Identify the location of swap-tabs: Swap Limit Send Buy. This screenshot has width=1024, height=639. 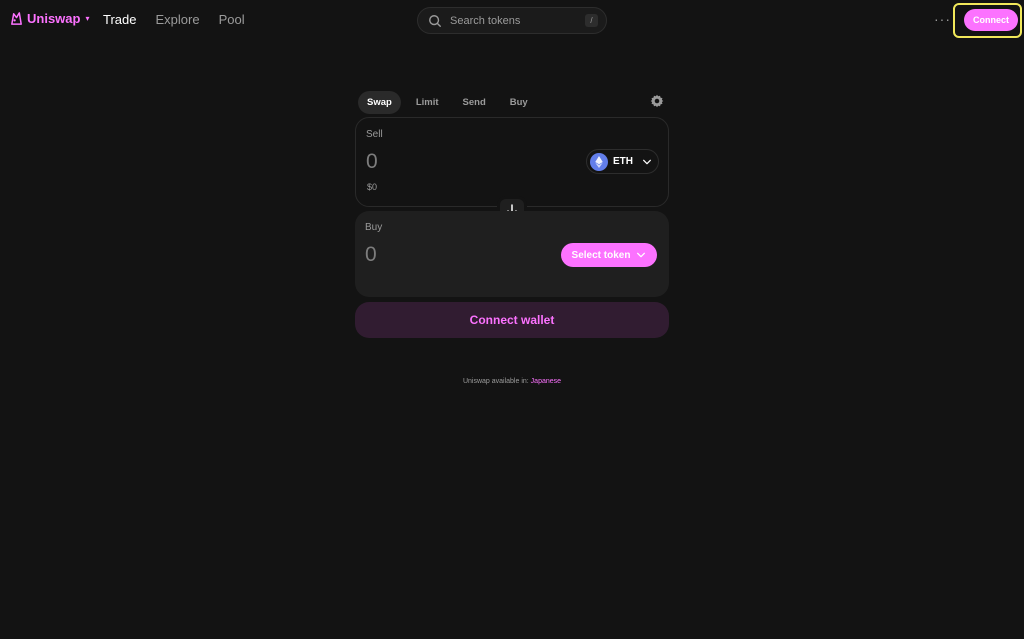
(450, 102).